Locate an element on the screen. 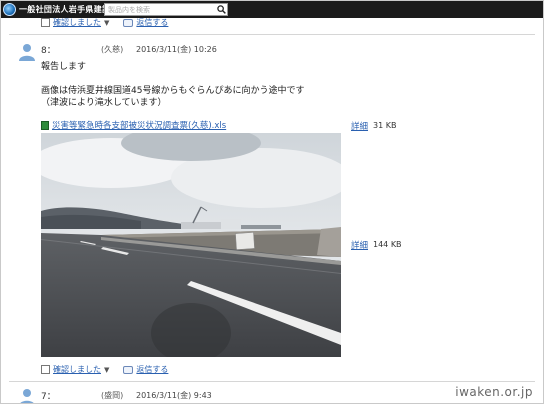  post-number: 7： is located at coordinates (48, 397).